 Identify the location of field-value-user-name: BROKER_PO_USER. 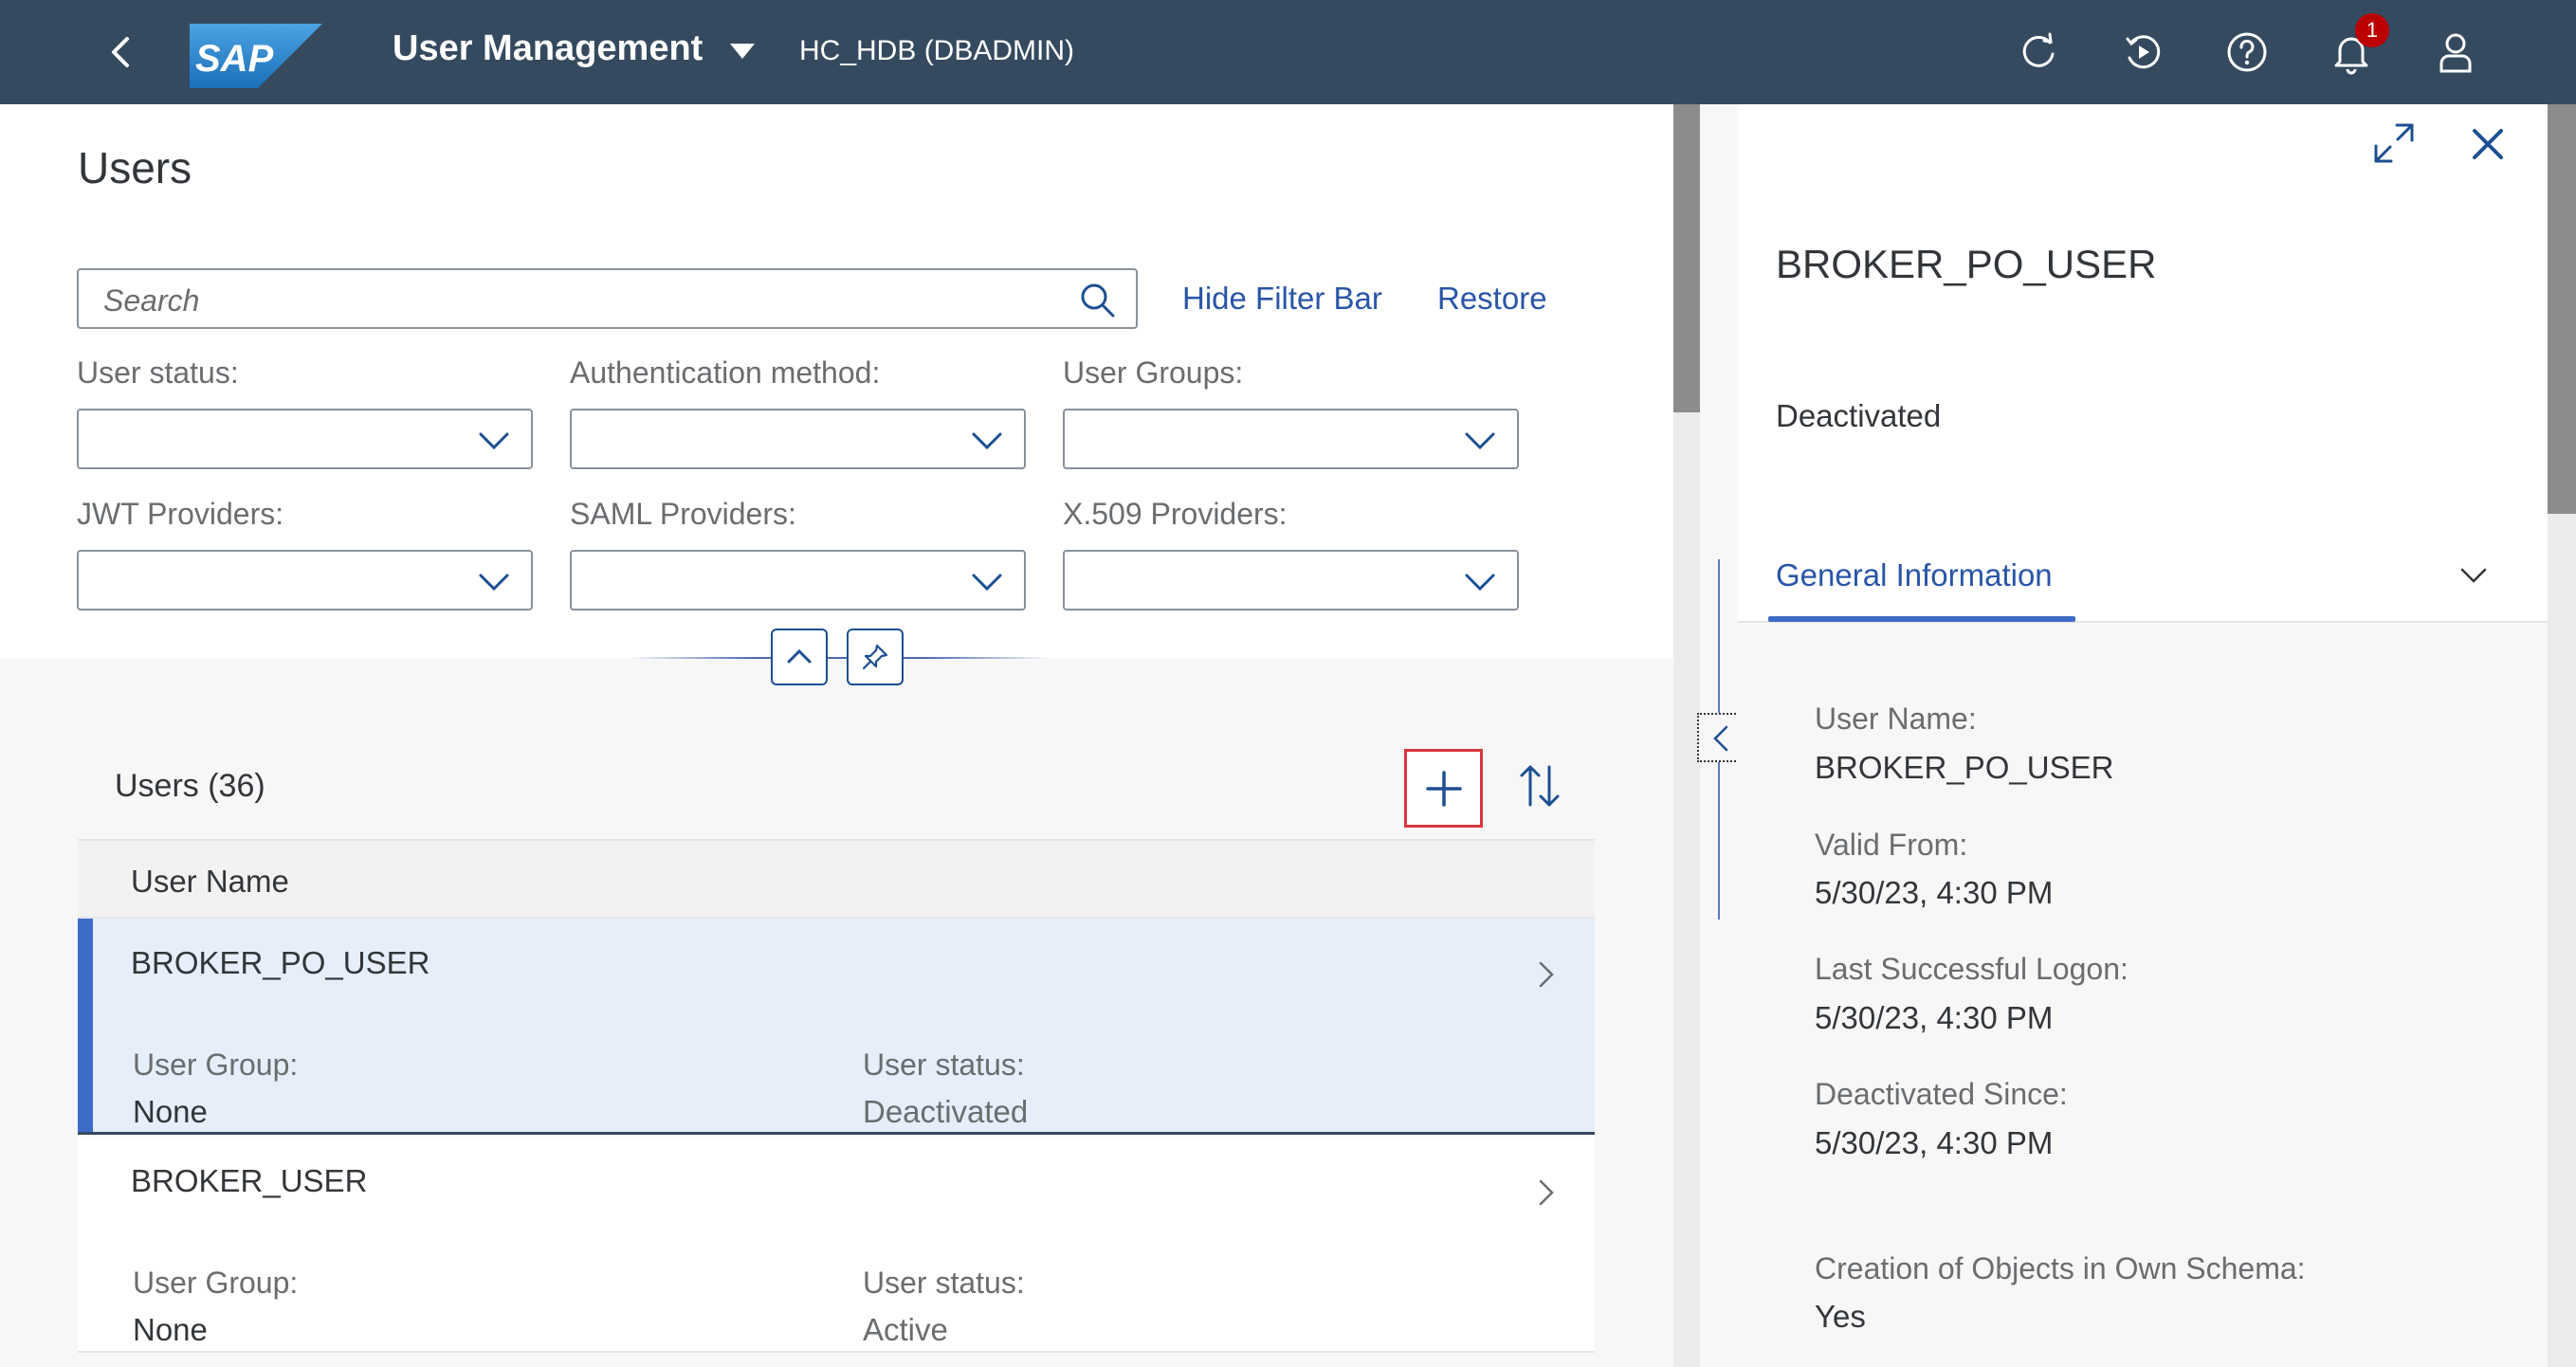
(1964, 767).